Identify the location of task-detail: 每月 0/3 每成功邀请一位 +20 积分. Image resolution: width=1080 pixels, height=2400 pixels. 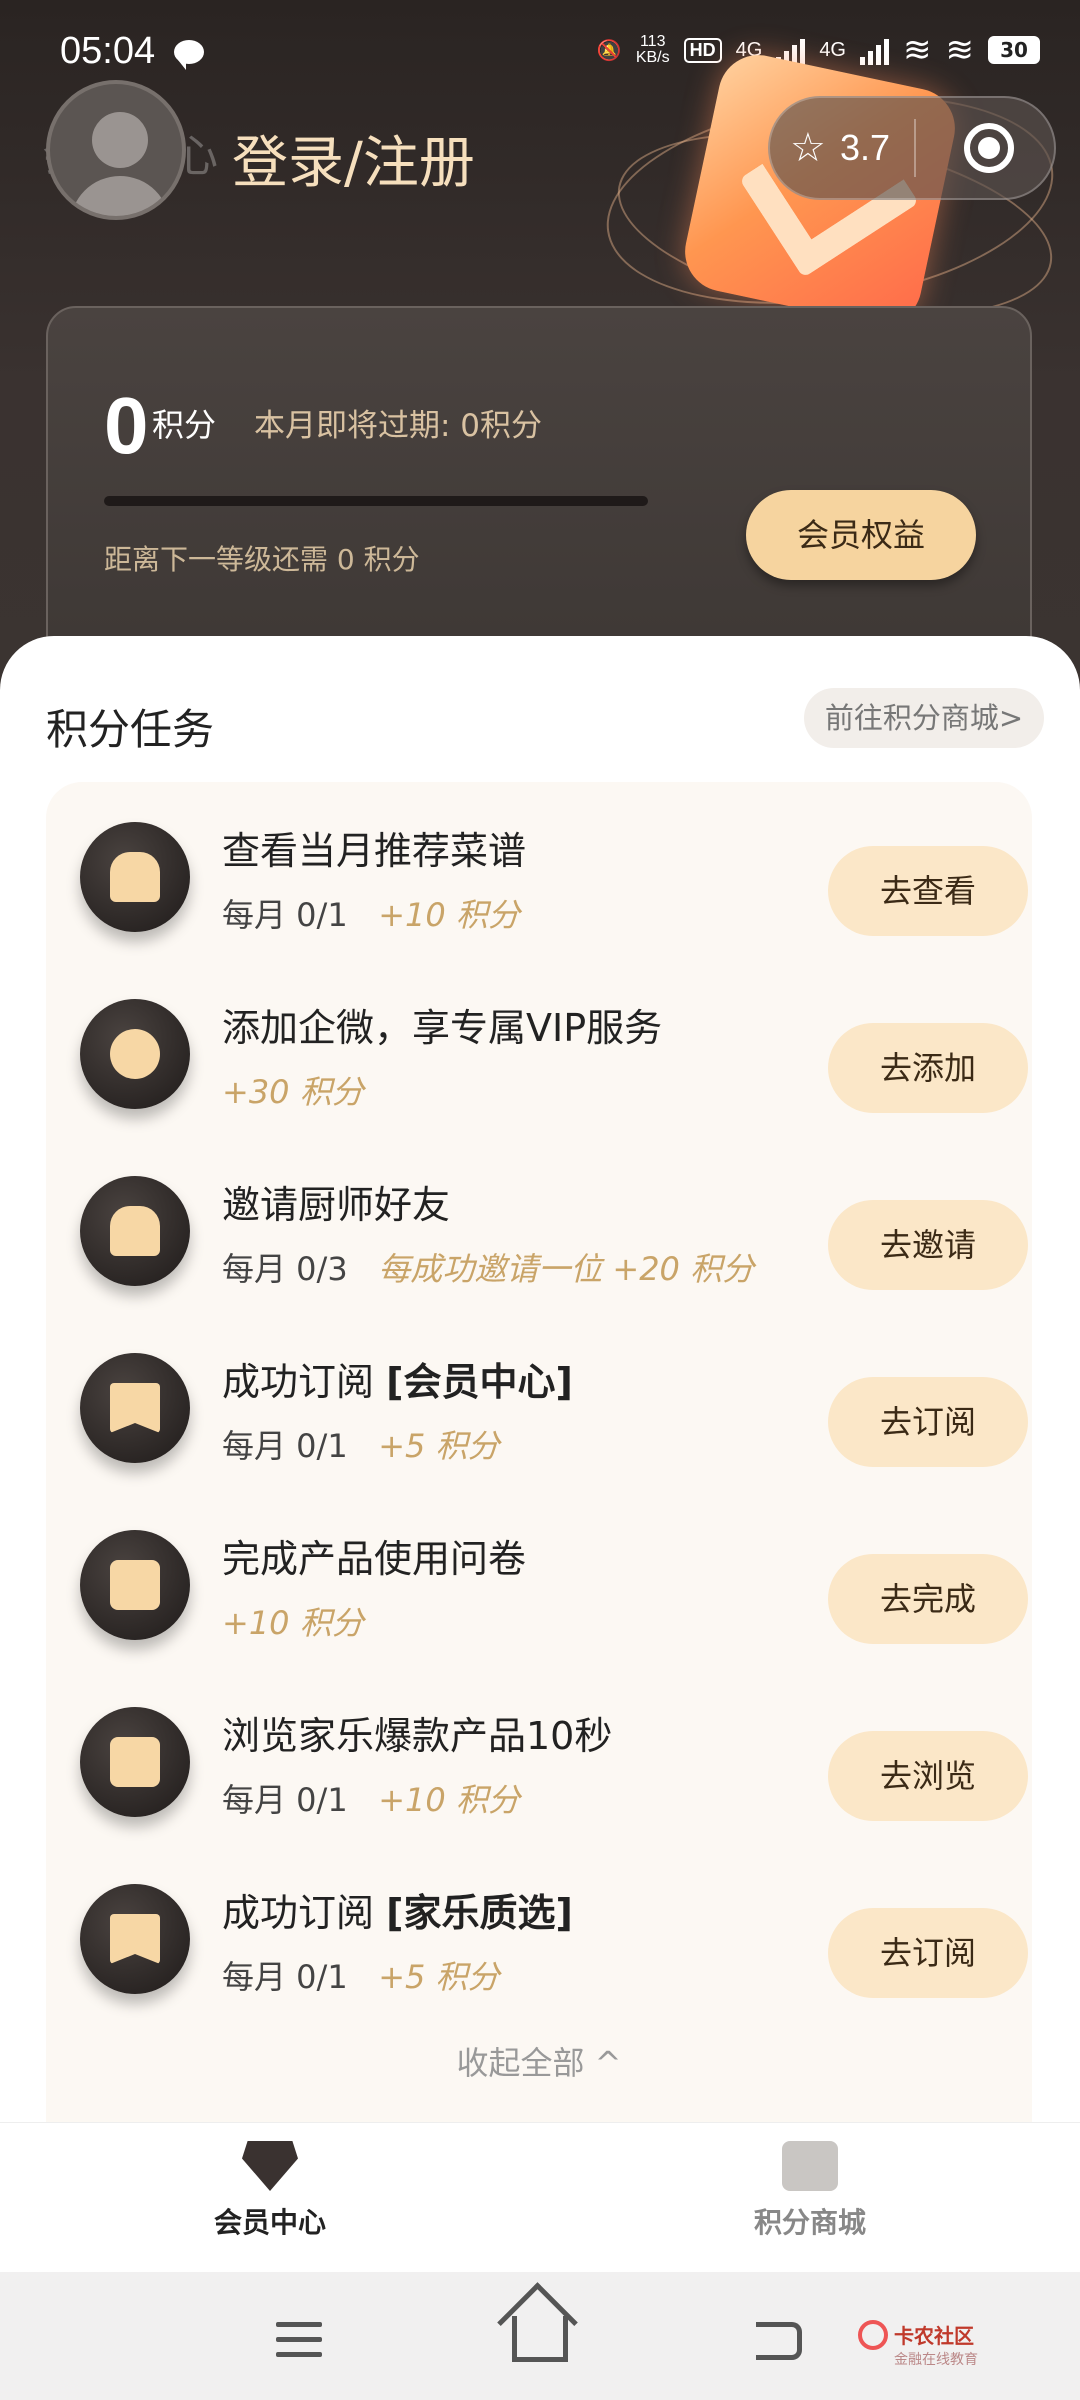
(488, 1267).